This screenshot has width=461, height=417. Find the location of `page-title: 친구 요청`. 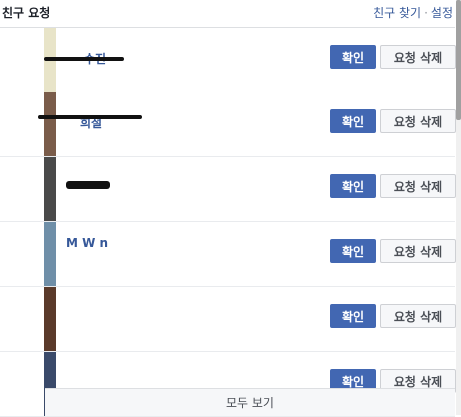

page-title: 친구 요청 is located at coordinates (26, 13).